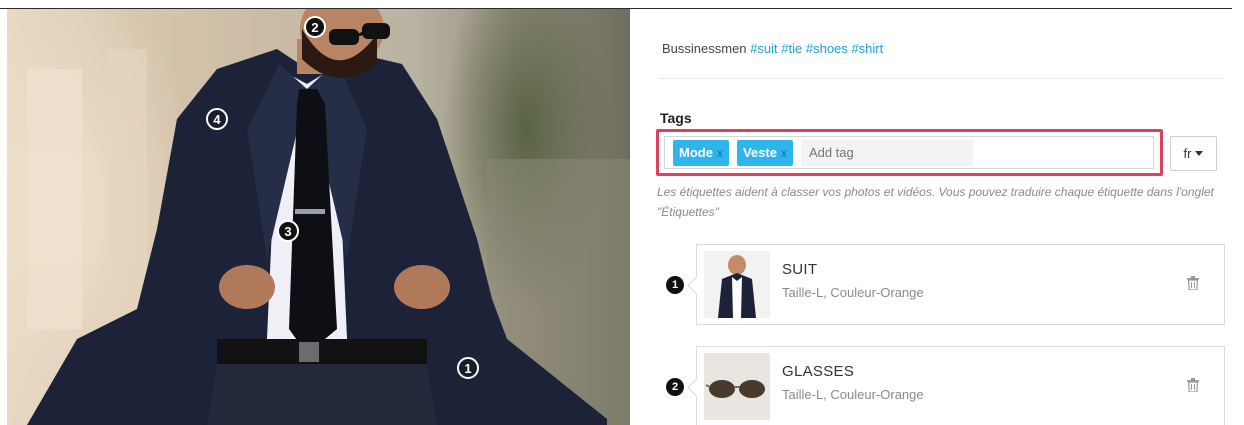 The height and width of the screenshot is (425, 1244). I want to click on hashtag-link: #tie, so click(791, 48).